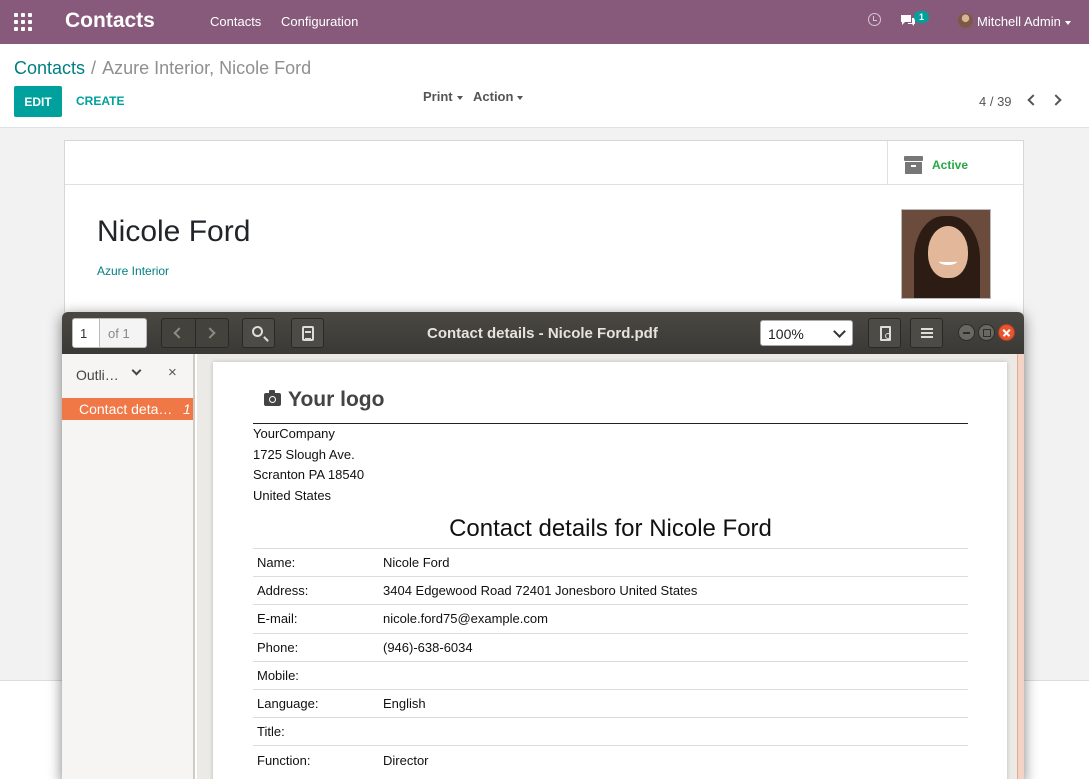  I want to click on maximize-button, so click(986, 332).